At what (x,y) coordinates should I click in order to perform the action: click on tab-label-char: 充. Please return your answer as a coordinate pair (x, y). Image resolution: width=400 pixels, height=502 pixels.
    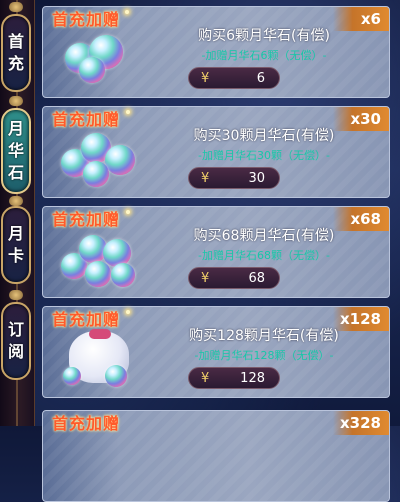
    Looking at the image, I should click on (15, 63).